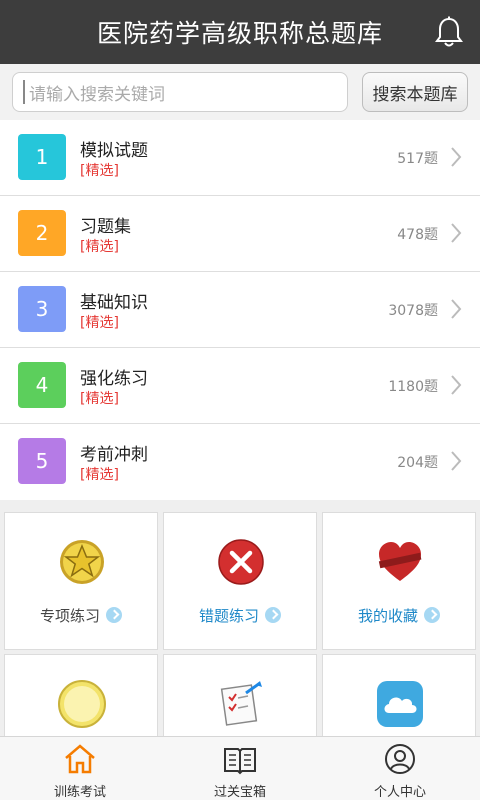 Image resolution: width=480 pixels, height=800 pixels. Describe the element at coordinates (417, 159) in the screenshot. I see `item-count: 517题` at that location.